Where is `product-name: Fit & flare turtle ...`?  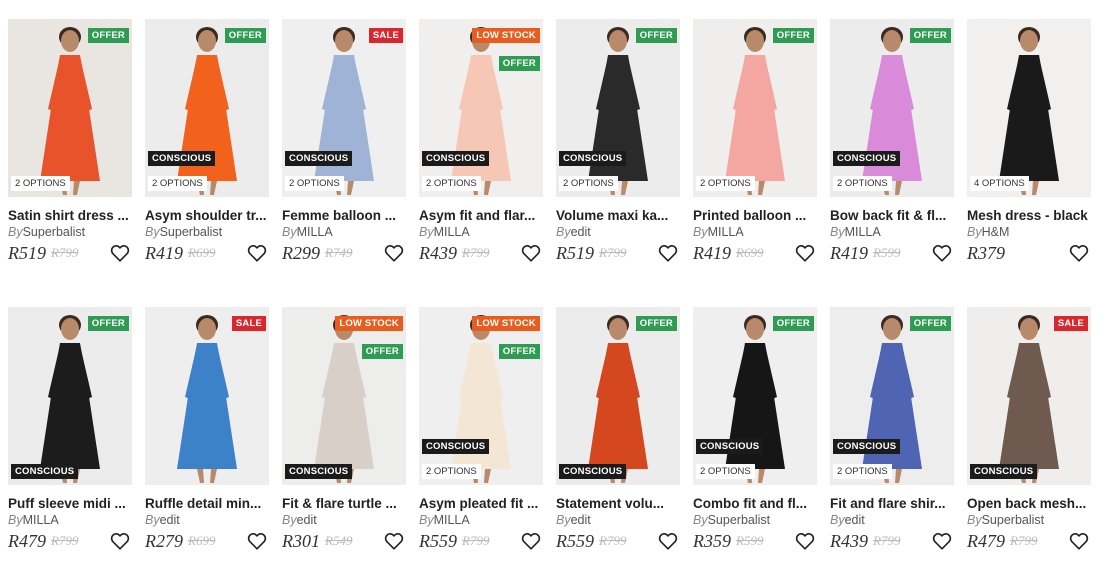
product-name: Fit & flare turtle ... is located at coordinates (344, 503).